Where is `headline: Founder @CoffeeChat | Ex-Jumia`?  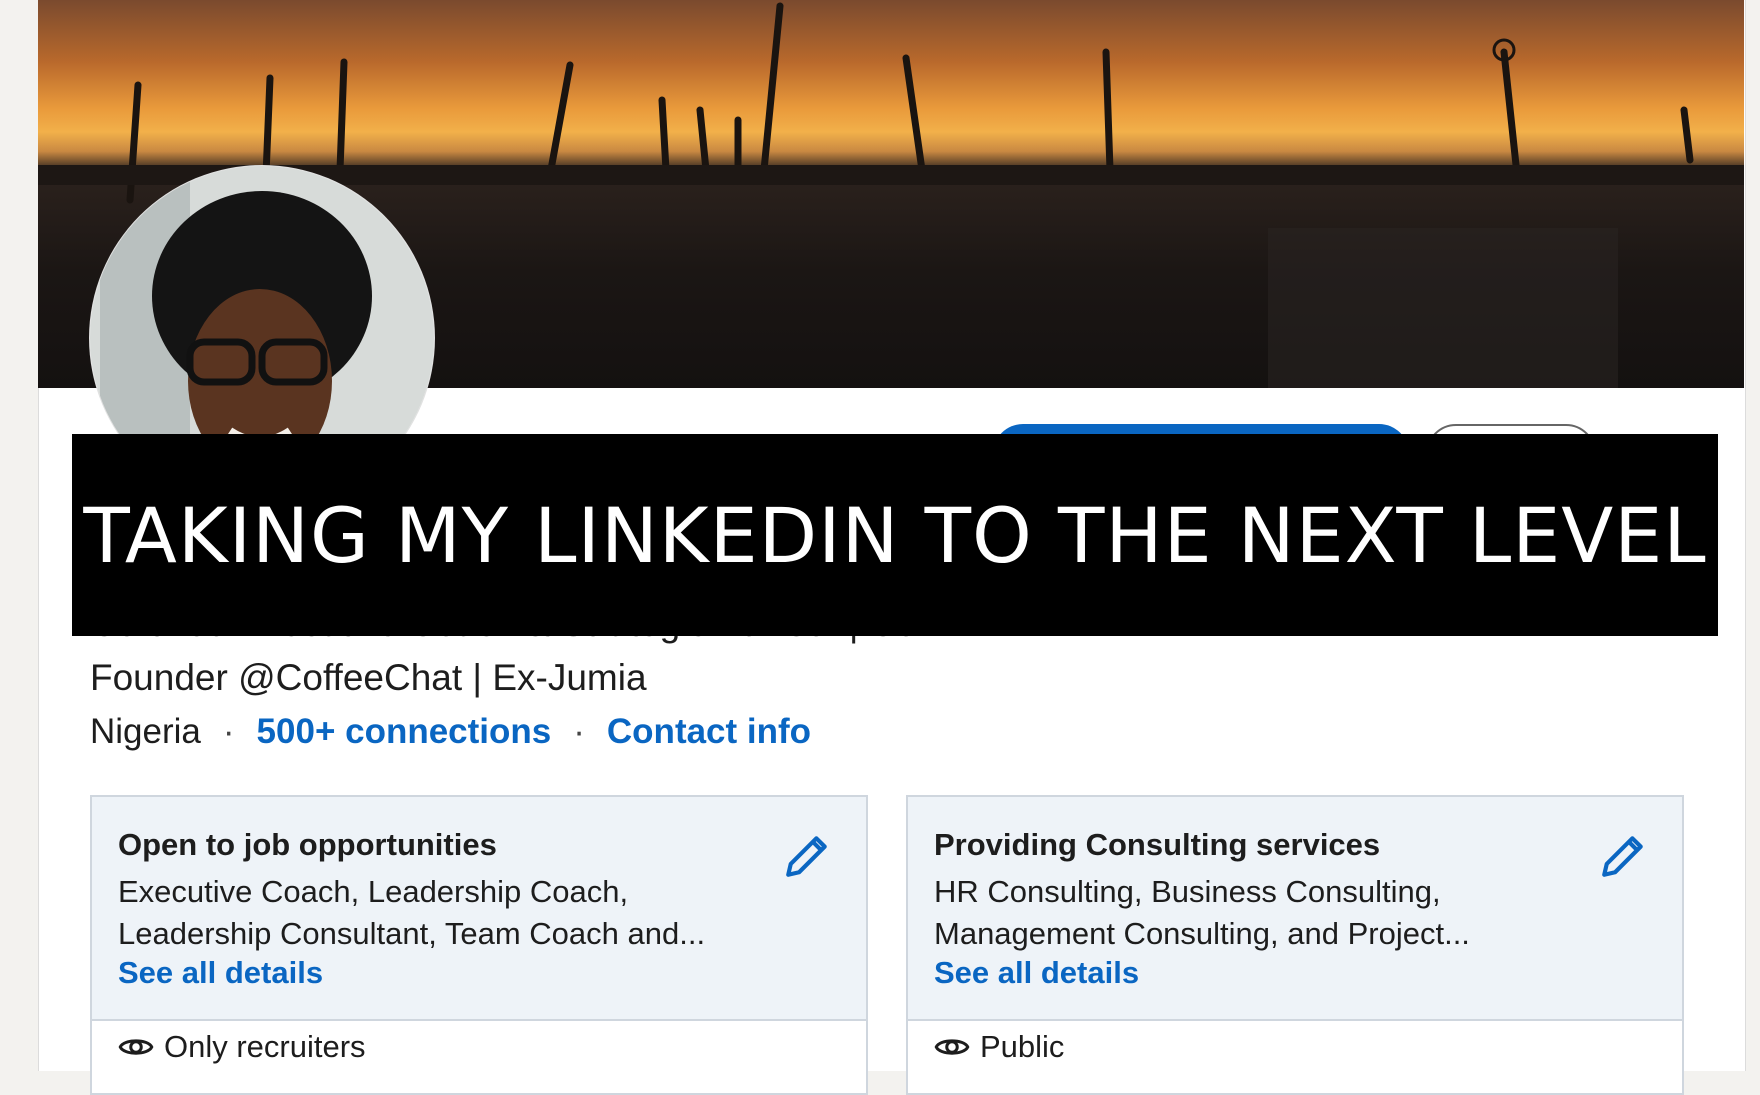
headline: Founder @CoffeeChat | Ex-Jumia is located at coordinates (570, 678).